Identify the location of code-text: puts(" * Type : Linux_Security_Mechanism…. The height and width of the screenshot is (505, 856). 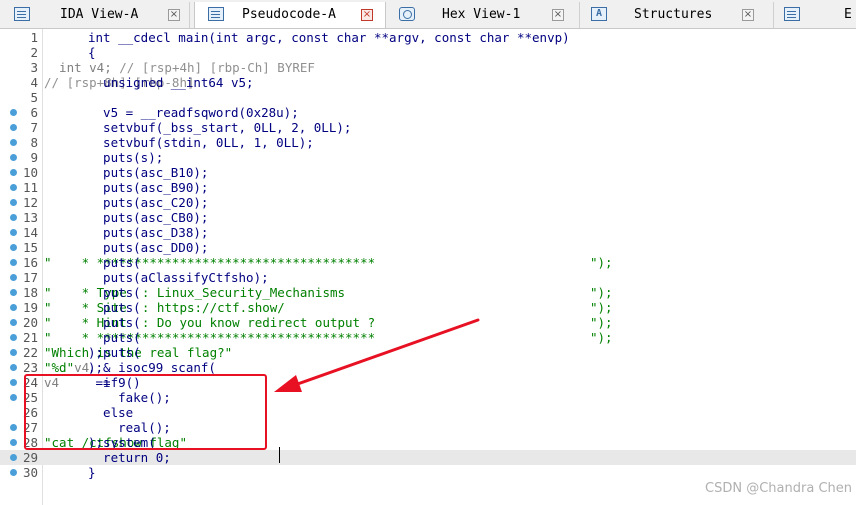
(194, 292).